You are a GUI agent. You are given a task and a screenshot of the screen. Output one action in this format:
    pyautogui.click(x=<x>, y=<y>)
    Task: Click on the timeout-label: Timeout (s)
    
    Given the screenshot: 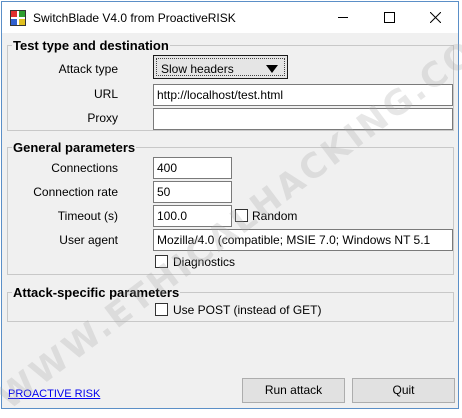 What is the action you would take?
    pyautogui.click(x=87, y=216)
    